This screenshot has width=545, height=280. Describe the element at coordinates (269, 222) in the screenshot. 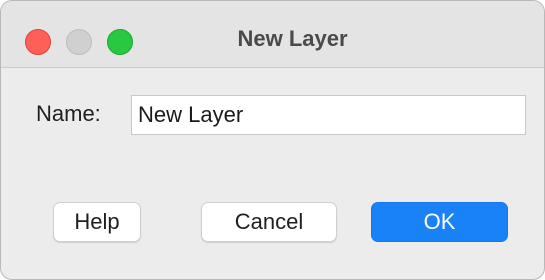

I see `cancel-button: Cancel` at that location.